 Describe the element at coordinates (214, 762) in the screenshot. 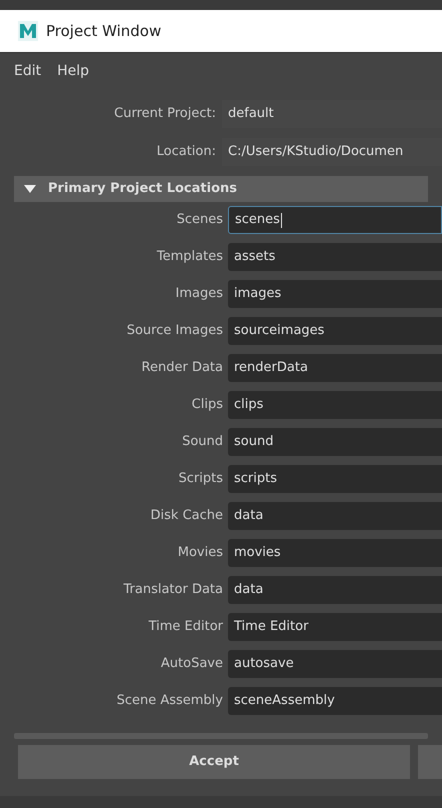

I see `accept-button: Accept` at that location.